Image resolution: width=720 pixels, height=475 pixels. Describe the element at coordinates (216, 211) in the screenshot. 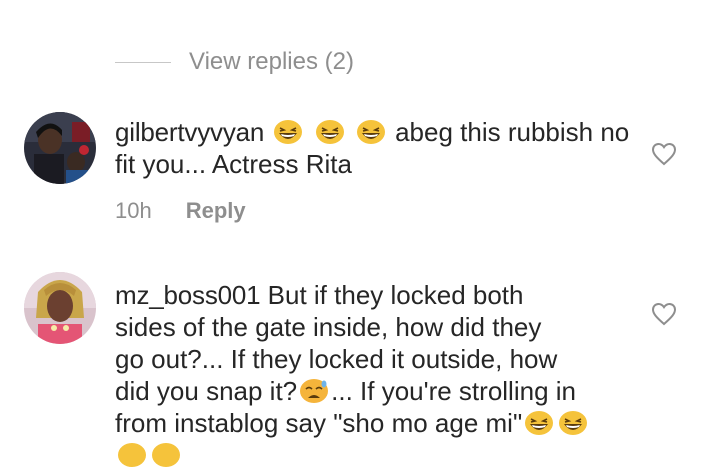

I see `reply-button: Reply` at that location.